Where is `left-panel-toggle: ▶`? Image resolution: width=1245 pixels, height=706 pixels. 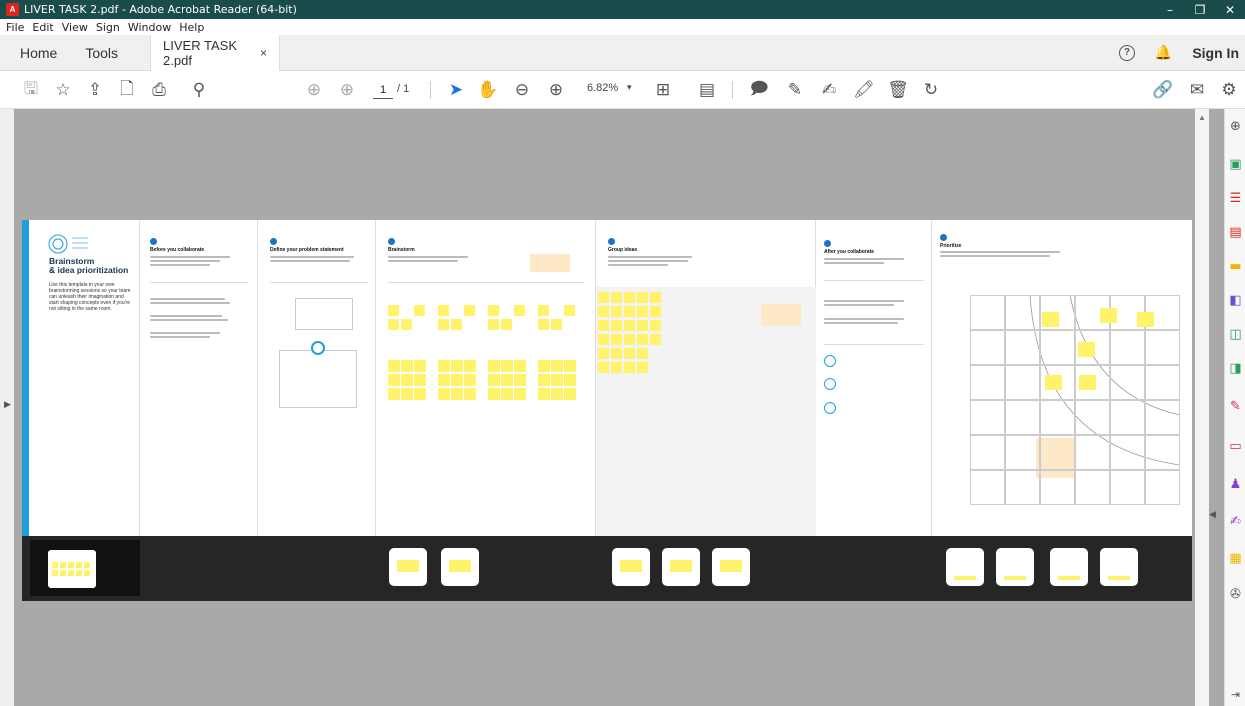
left-panel-toggle: ▶ is located at coordinates (7, 407).